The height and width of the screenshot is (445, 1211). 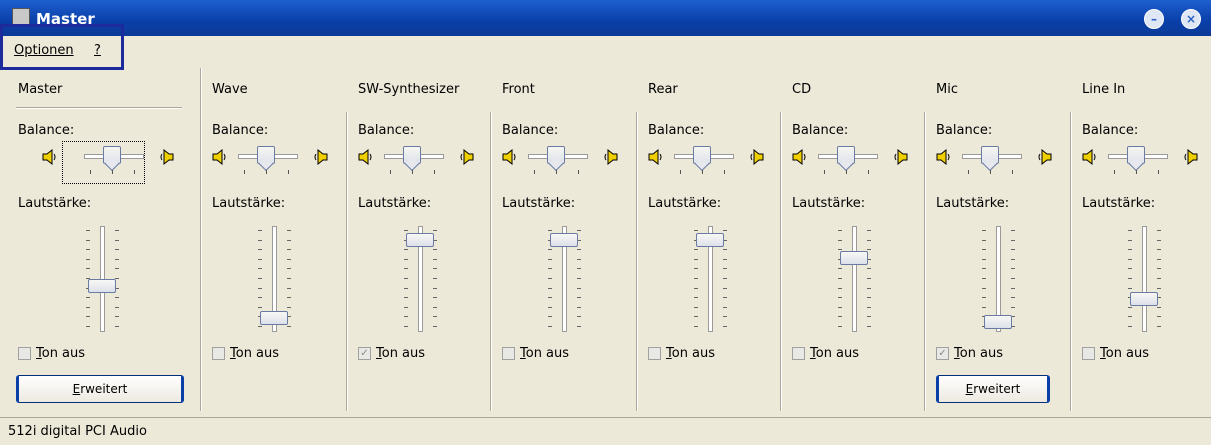 I want to click on status-bar: 512i digital PCI Audio, so click(x=605, y=431).